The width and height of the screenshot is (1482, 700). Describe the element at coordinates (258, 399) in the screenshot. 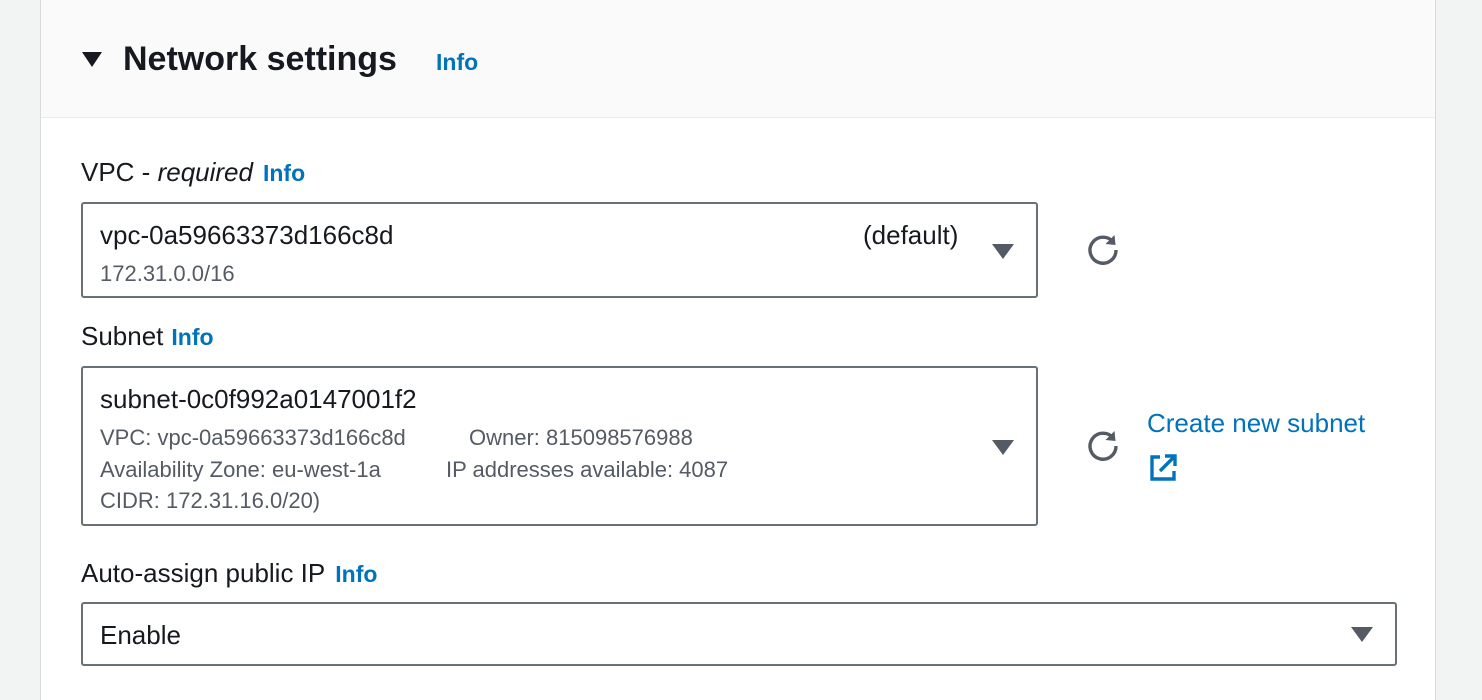

I see `subnet-selected-id: subnet-0c0f992a0147001f2` at that location.